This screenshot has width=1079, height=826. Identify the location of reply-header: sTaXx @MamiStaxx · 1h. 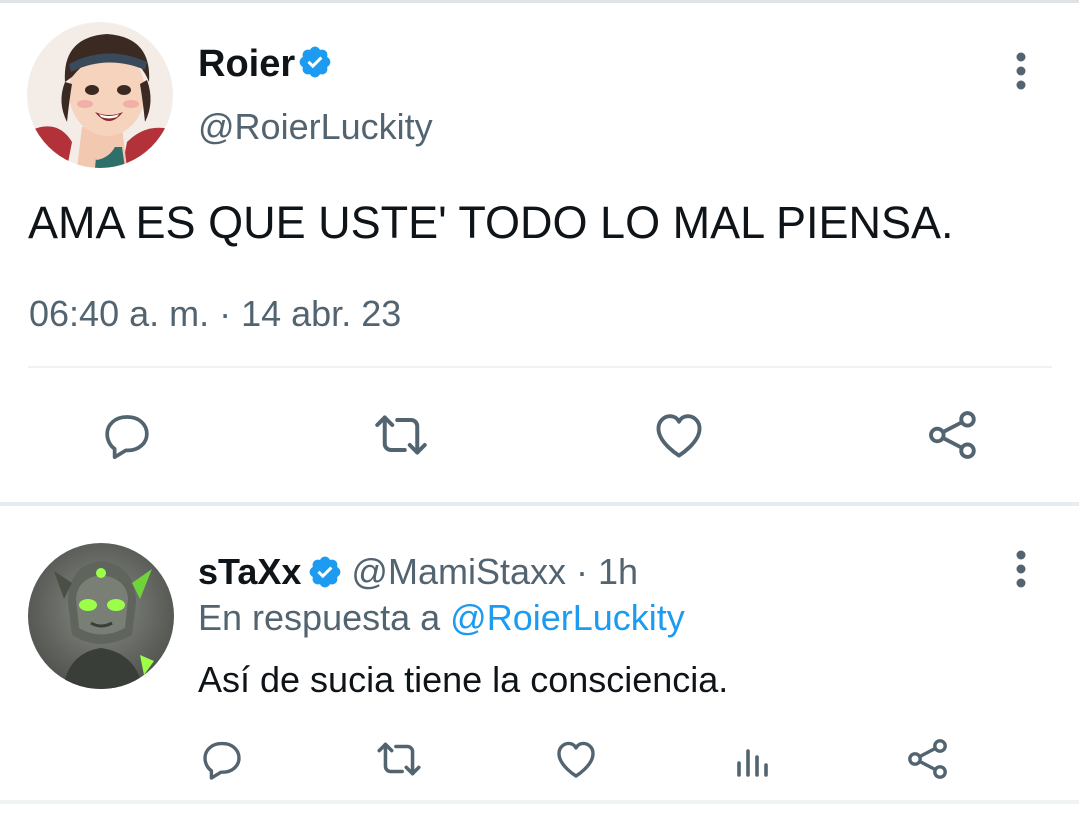
(418, 572).